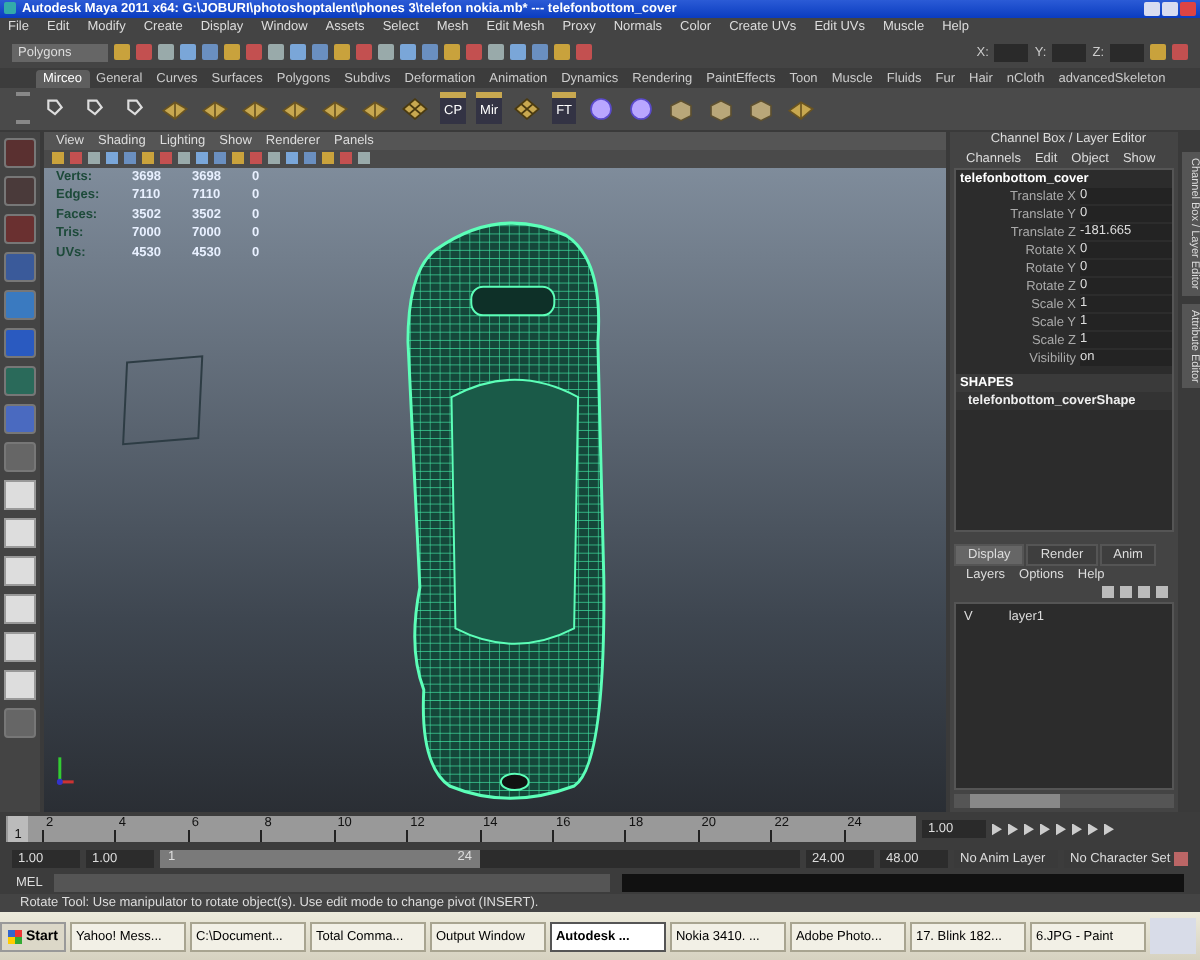 The image size is (1200, 960). Describe the element at coordinates (15, 936) in the screenshot. I see `windows-logo-icon` at that location.